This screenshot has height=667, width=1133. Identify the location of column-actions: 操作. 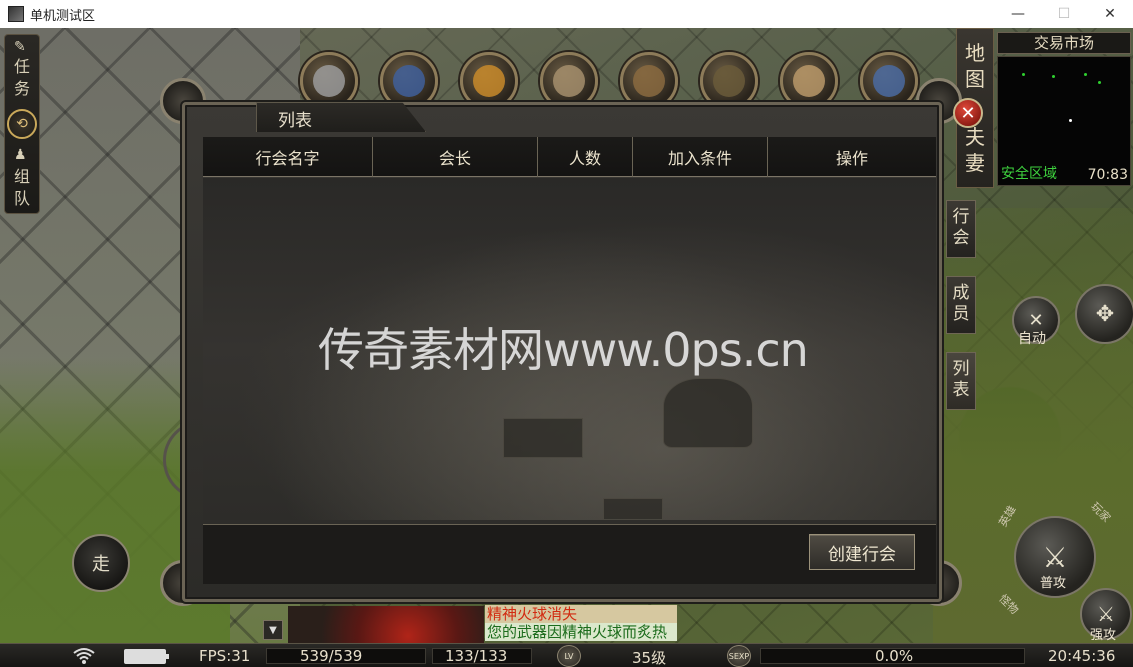
(851, 158).